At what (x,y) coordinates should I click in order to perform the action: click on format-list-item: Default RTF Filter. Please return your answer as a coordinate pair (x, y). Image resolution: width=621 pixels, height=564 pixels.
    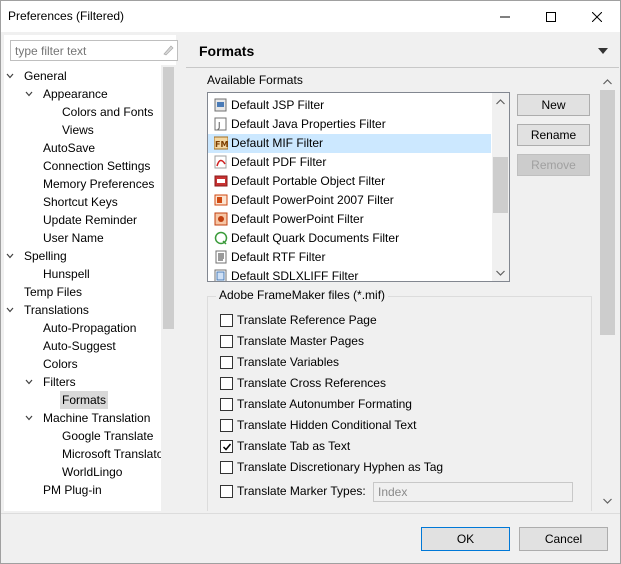
    Looking at the image, I should click on (349, 257).